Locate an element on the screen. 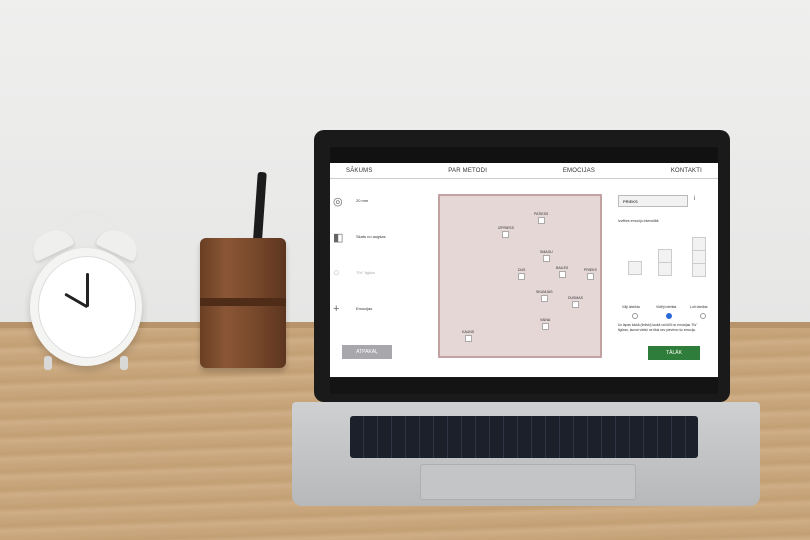 The width and height of the screenshot is (810, 540). next-button: TĀLĀK is located at coordinates (674, 353).